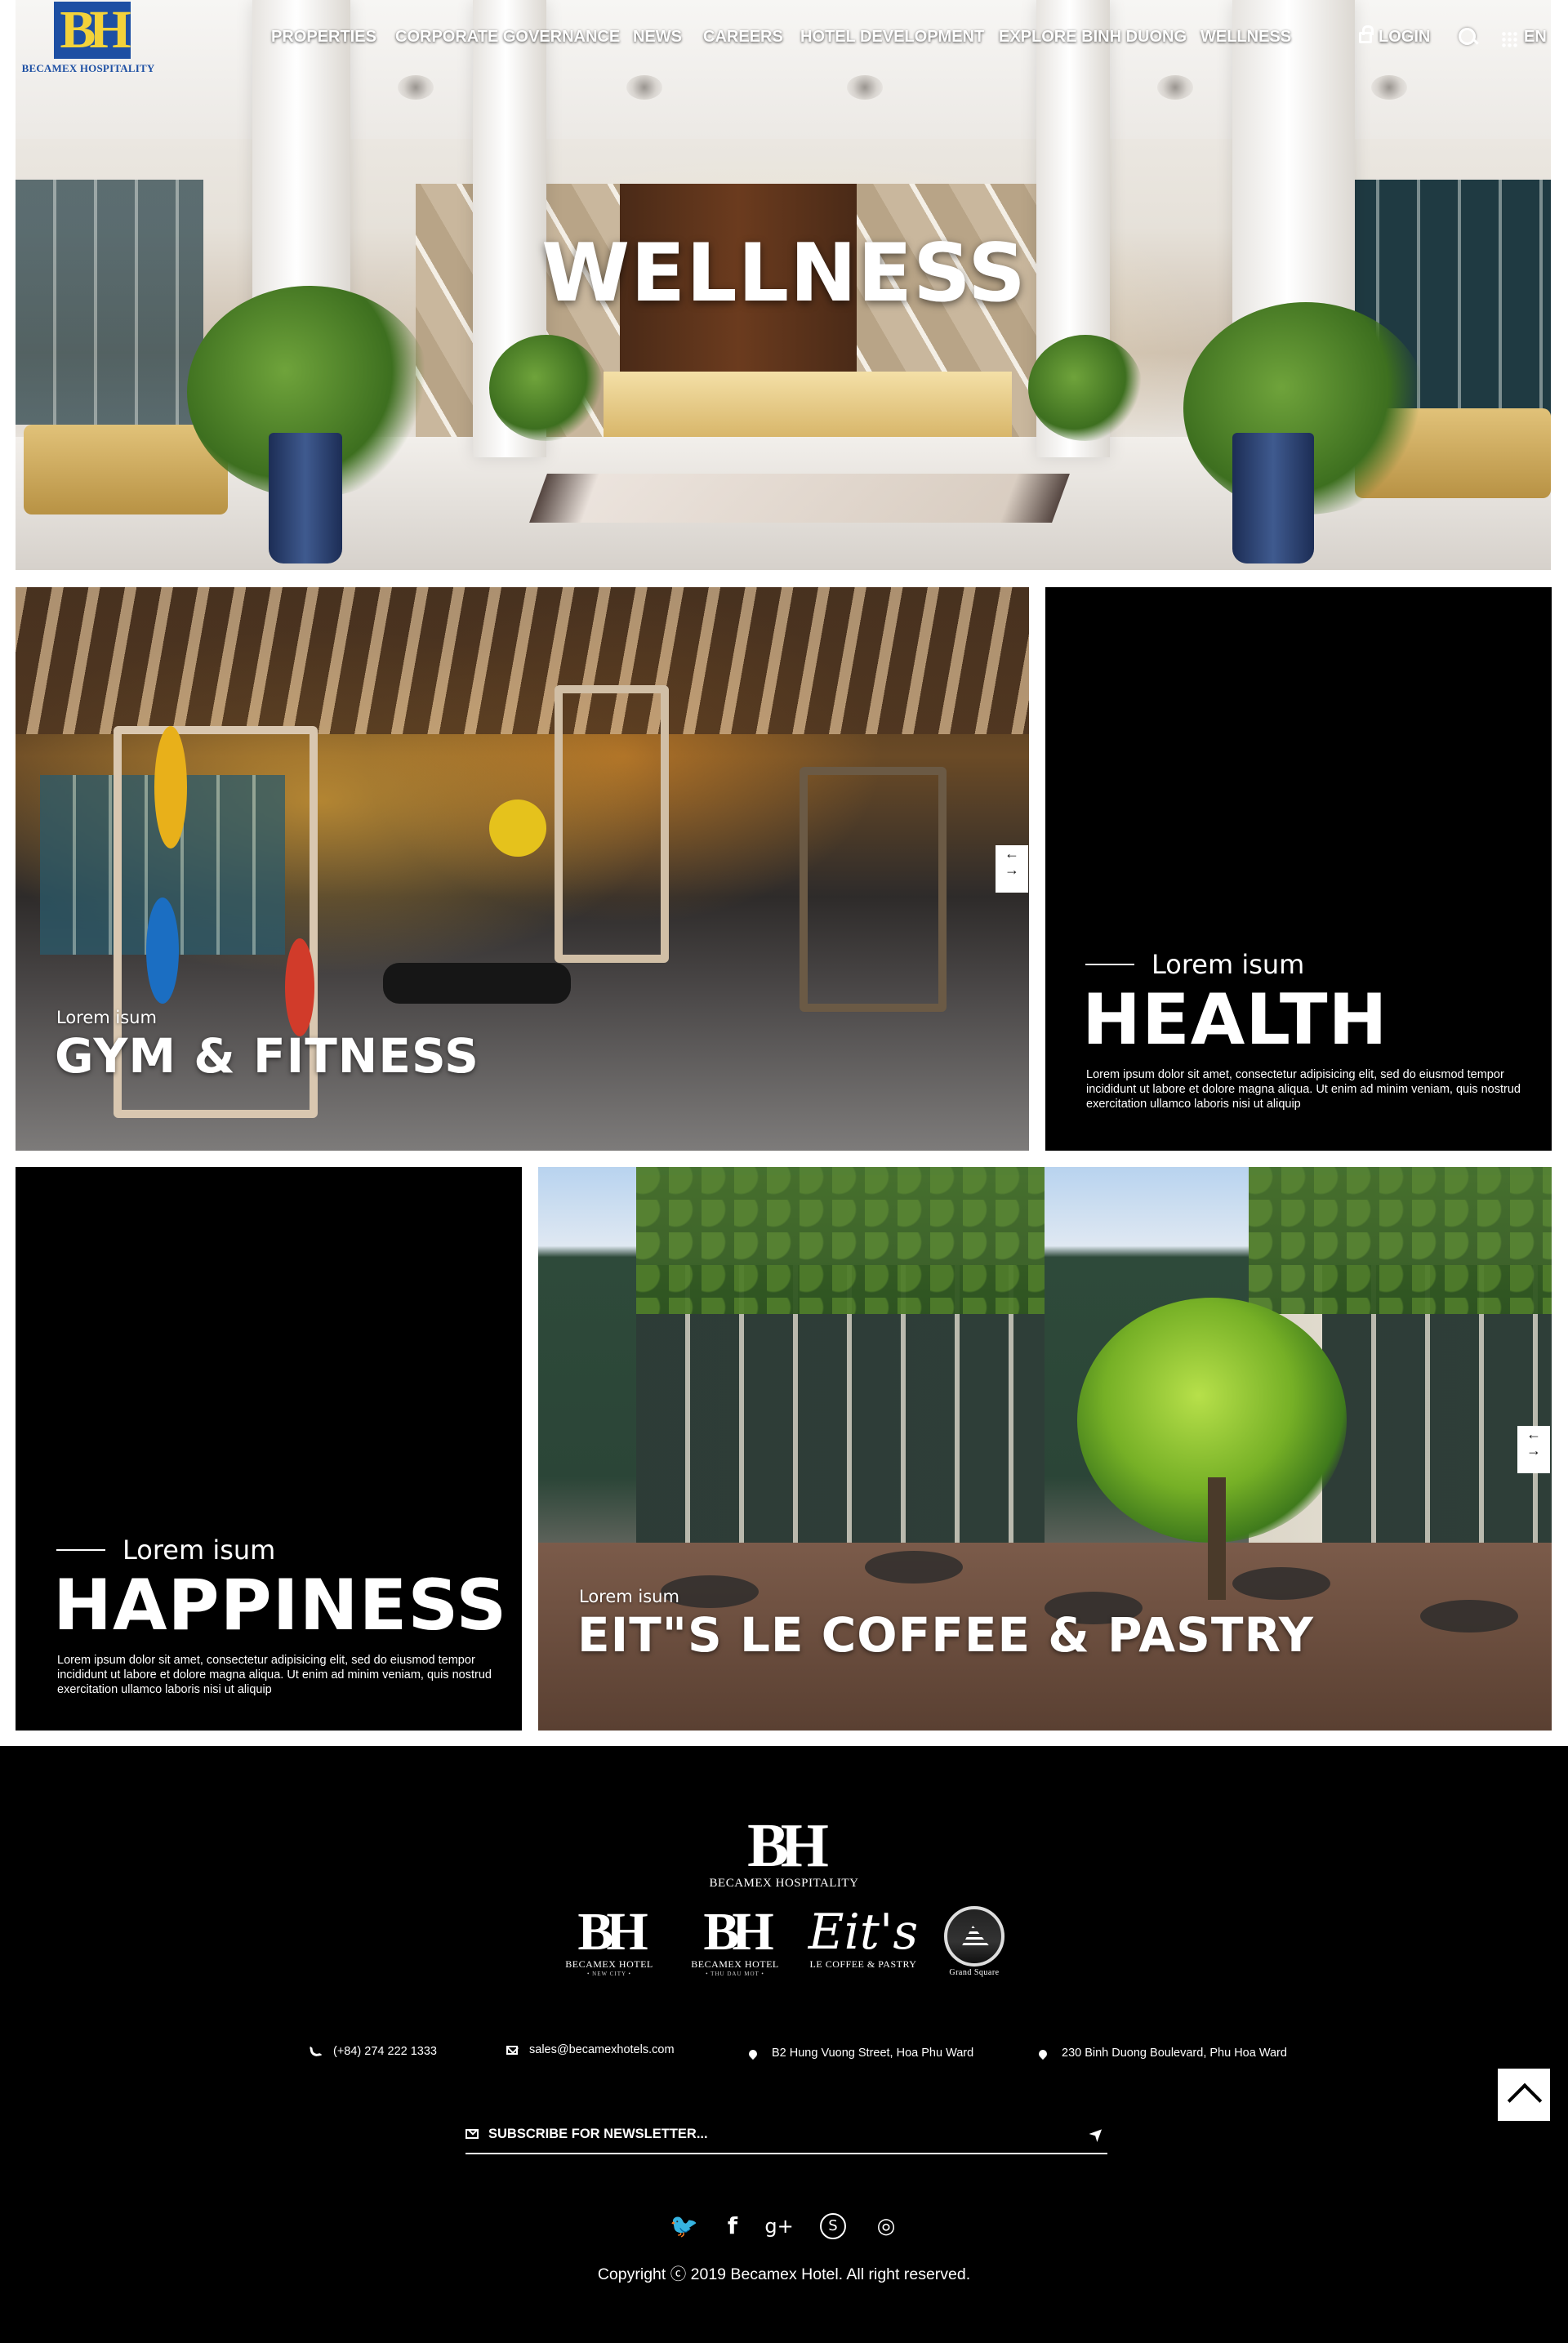  Describe the element at coordinates (267, 1056) in the screenshot. I see `gym-title: GYM & FITNESS` at that location.